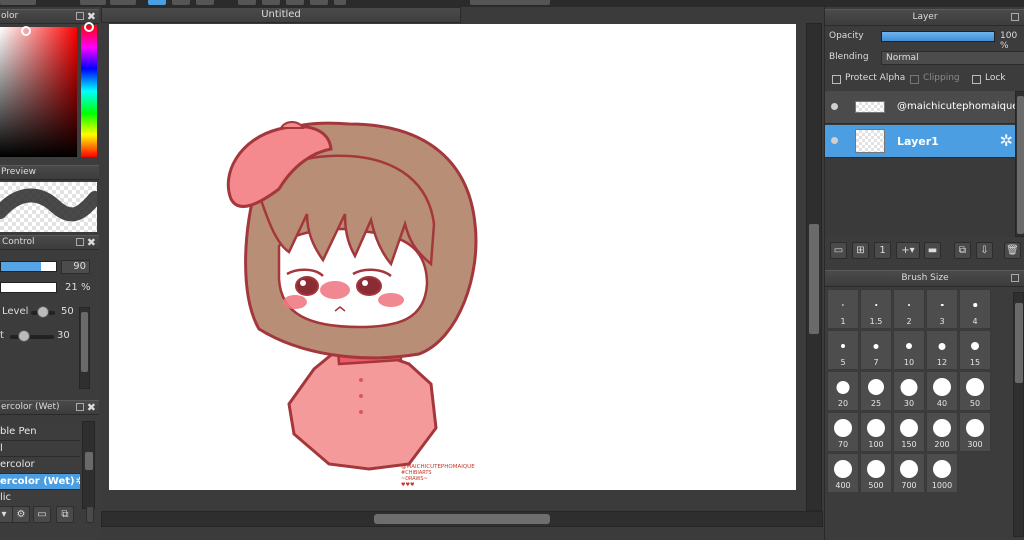 The image size is (1024, 540). What do you see at coordinates (40, 498) in the screenshot?
I see `brush-item: lic` at bounding box center [40, 498].